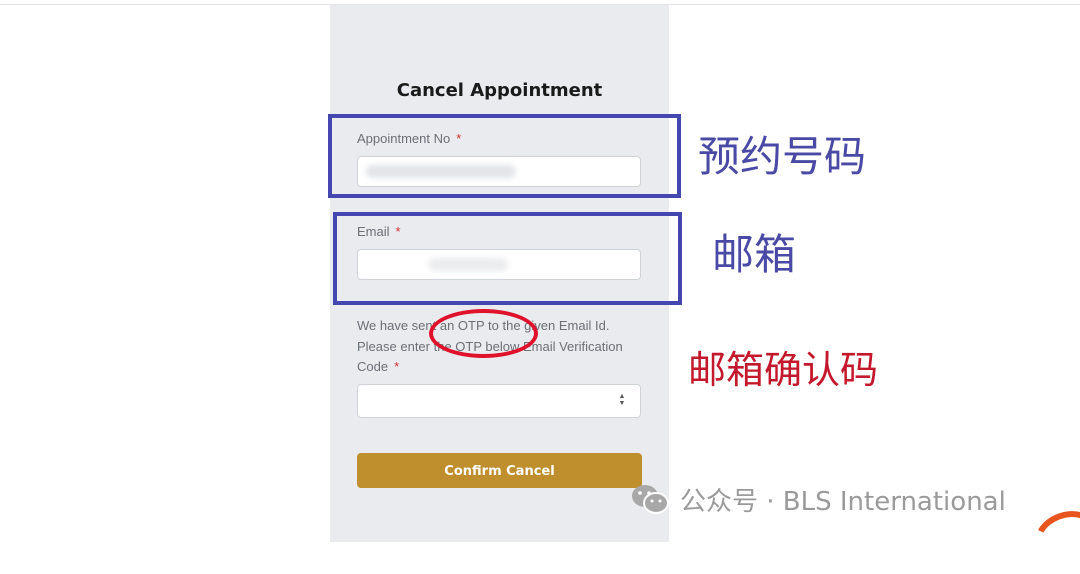  What do you see at coordinates (843, 501) in the screenshot?
I see `watermark-text: 公众号 · BLS International` at bounding box center [843, 501].